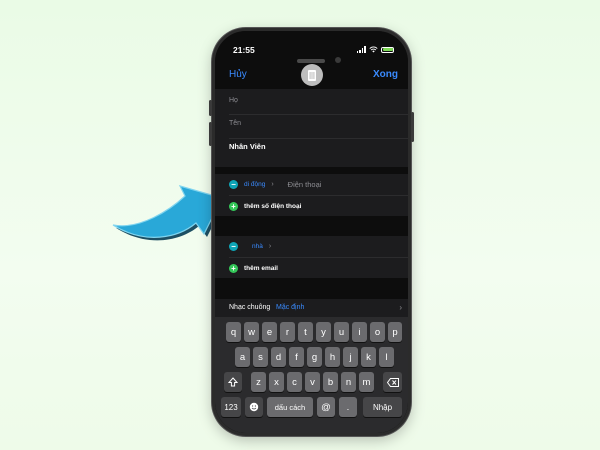 This screenshot has width=600, height=450. I want to click on key-f: f, so click(296, 357).